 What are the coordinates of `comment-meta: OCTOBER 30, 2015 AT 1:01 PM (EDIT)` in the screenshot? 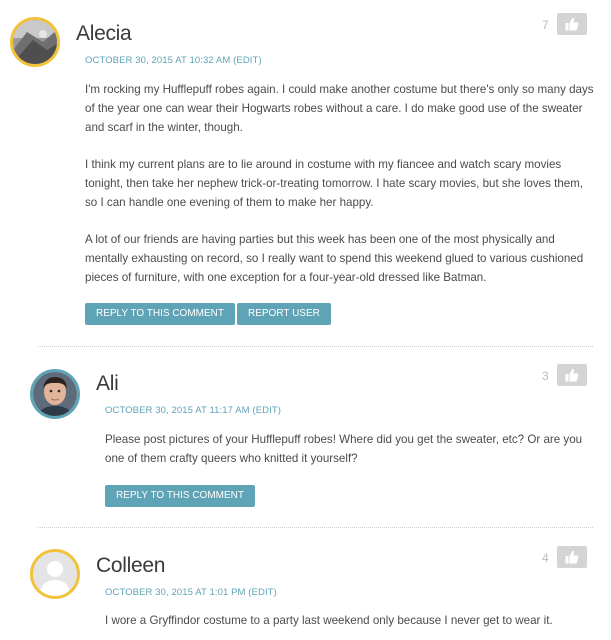 It's located at (191, 592).